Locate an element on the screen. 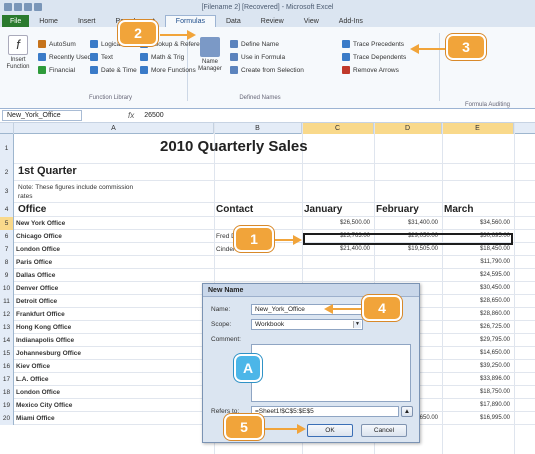 The image size is (535, 454). cancel-button: Cancel is located at coordinates (384, 430).